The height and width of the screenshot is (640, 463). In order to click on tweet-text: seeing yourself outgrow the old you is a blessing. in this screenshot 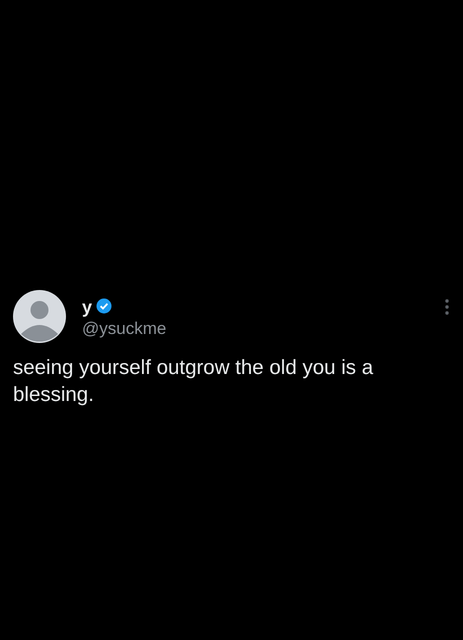, I will do `click(193, 381)`.